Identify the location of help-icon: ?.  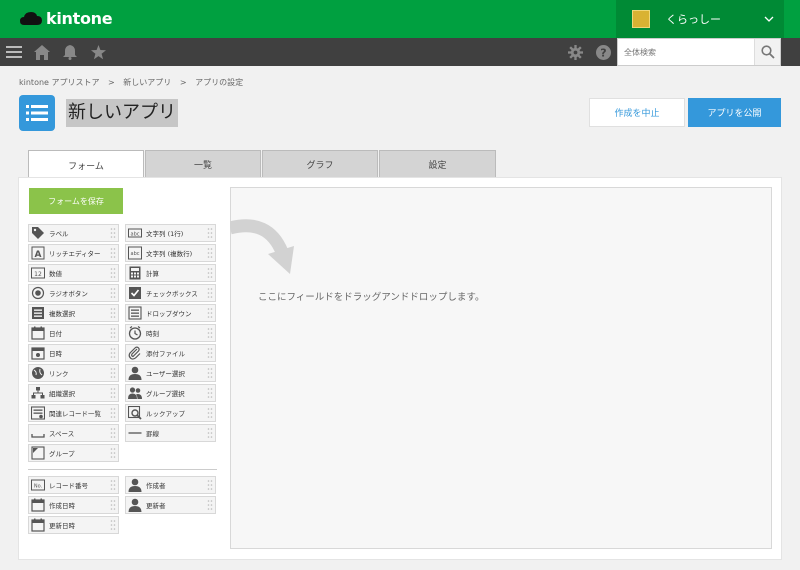
(603, 52).